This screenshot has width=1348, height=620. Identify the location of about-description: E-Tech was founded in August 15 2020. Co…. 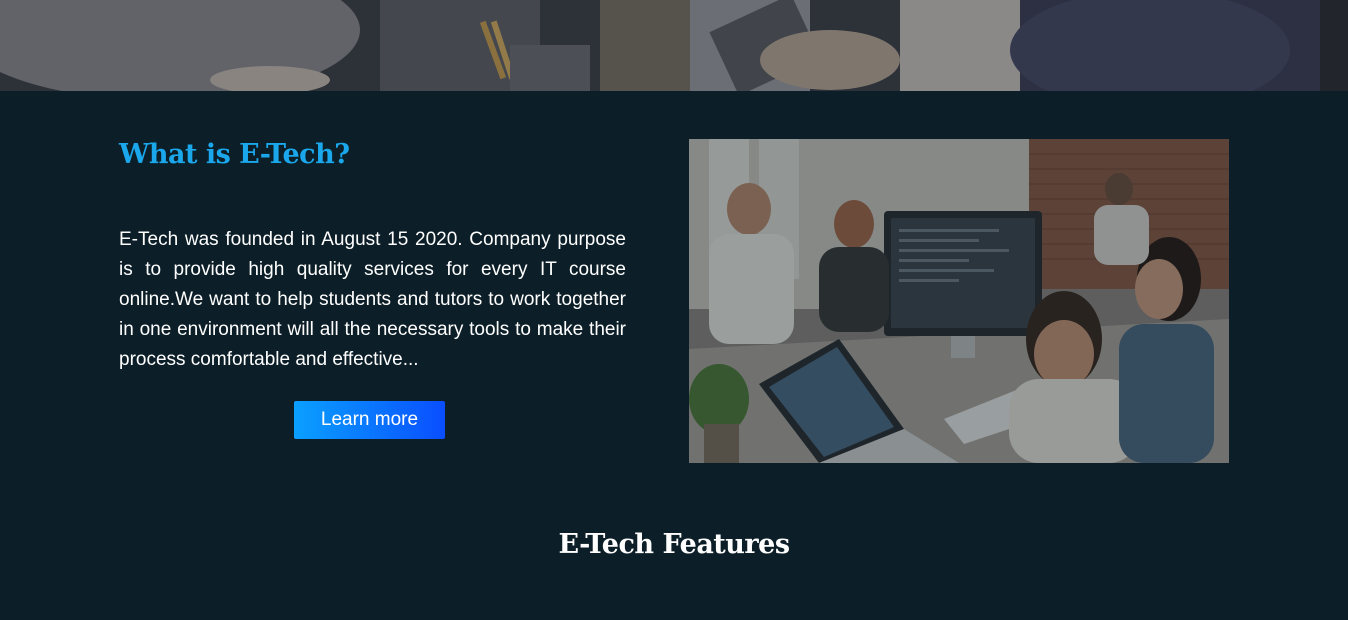
(372, 299).